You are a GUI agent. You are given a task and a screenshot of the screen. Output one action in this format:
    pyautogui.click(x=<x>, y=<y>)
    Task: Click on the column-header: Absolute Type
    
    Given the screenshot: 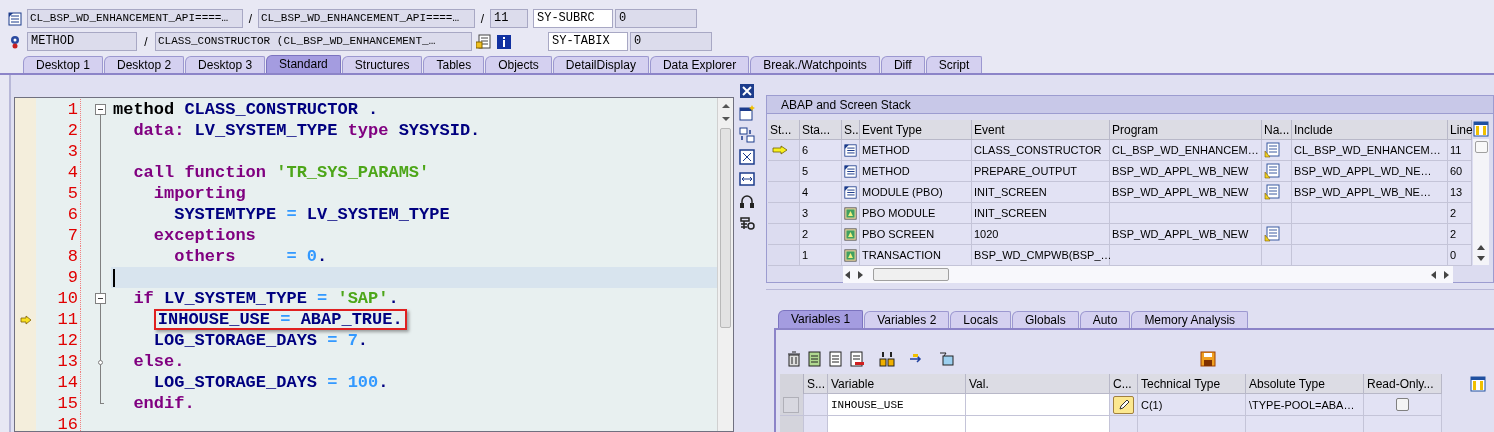 What is the action you would take?
    pyautogui.click(x=1305, y=384)
    